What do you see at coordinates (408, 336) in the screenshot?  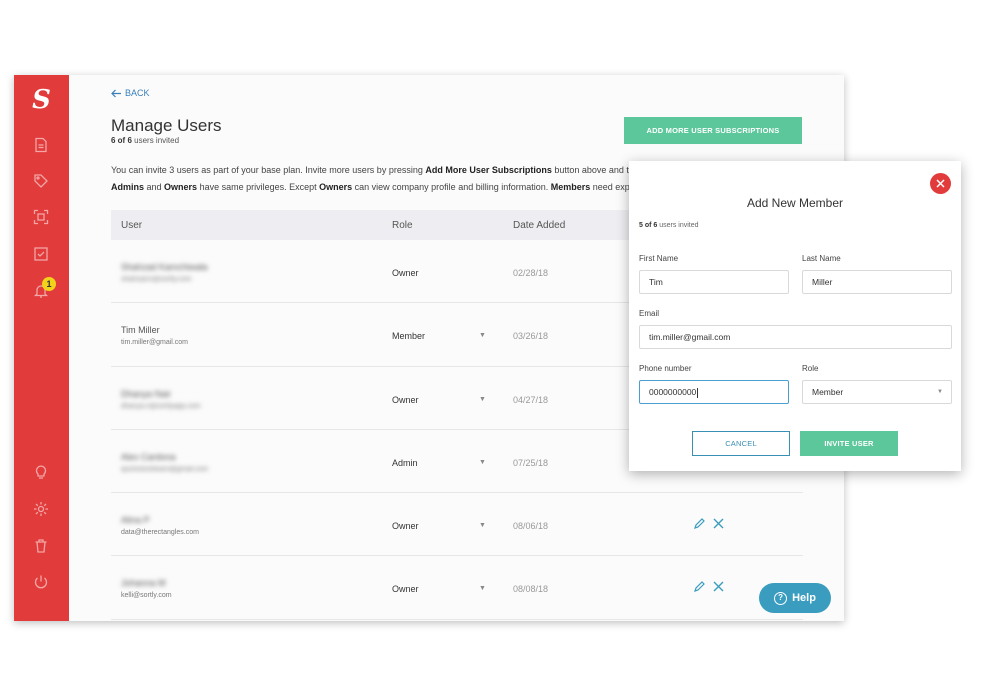 I see `user-role: Member` at bounding box center [408, 336].